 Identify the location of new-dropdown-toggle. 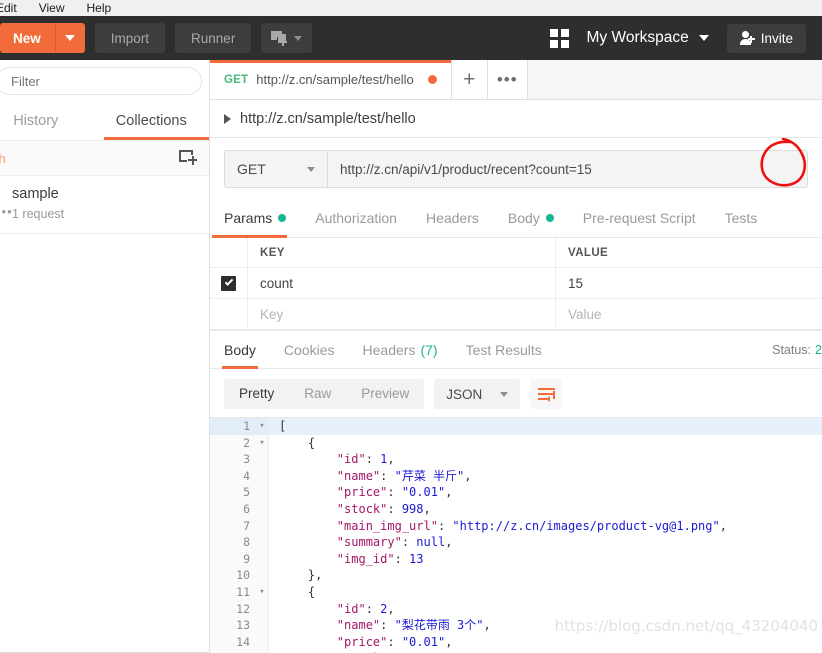
(69, 38).